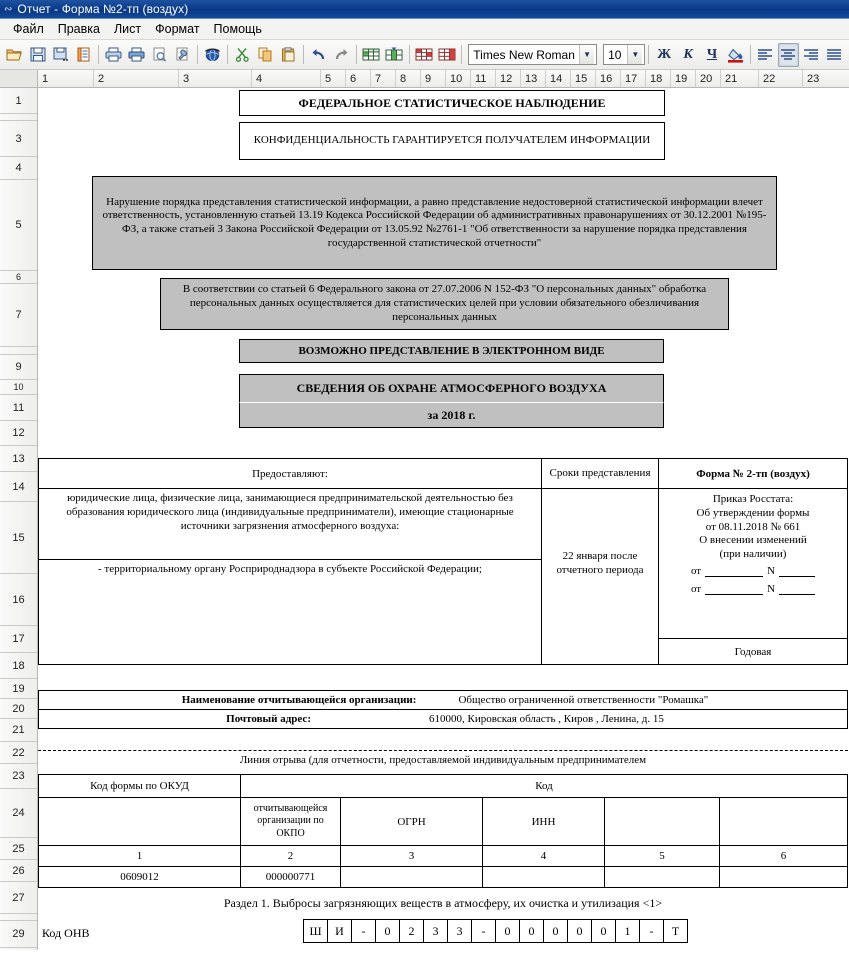 This screenshot has height=979, width=849. Describe the element at coordinates (18, 351) in the screenshot. I see `row-header-8-collapsed` at that location.